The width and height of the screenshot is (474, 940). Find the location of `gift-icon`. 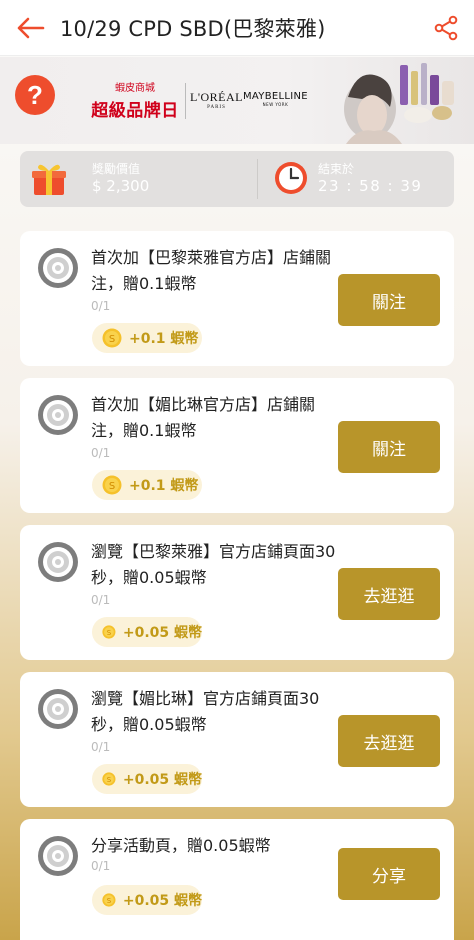

gift-icon is located at coordinates (49, 179).